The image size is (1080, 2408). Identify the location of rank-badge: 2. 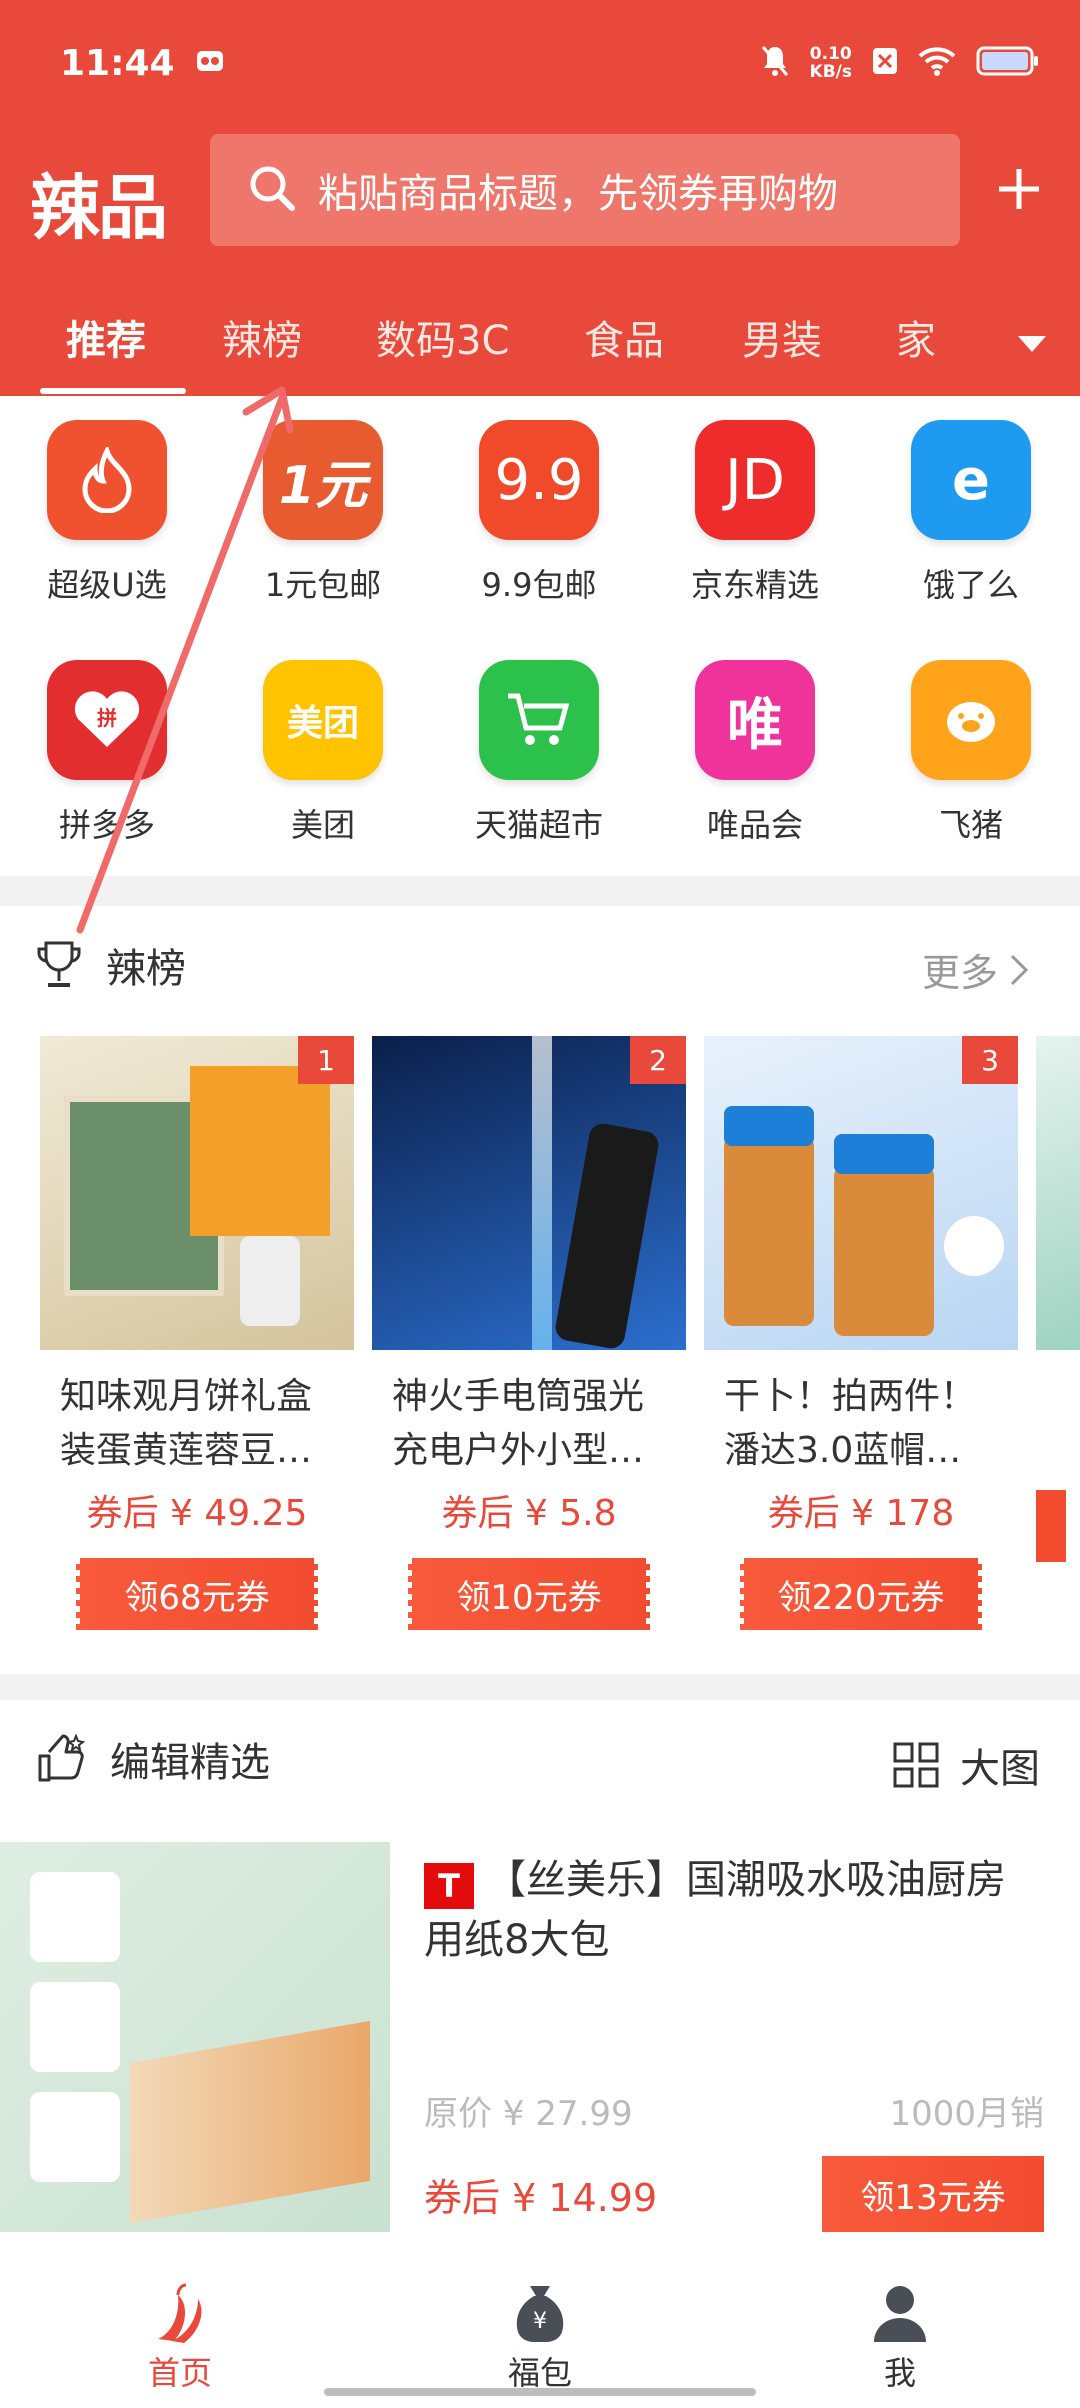
(658, 1060).